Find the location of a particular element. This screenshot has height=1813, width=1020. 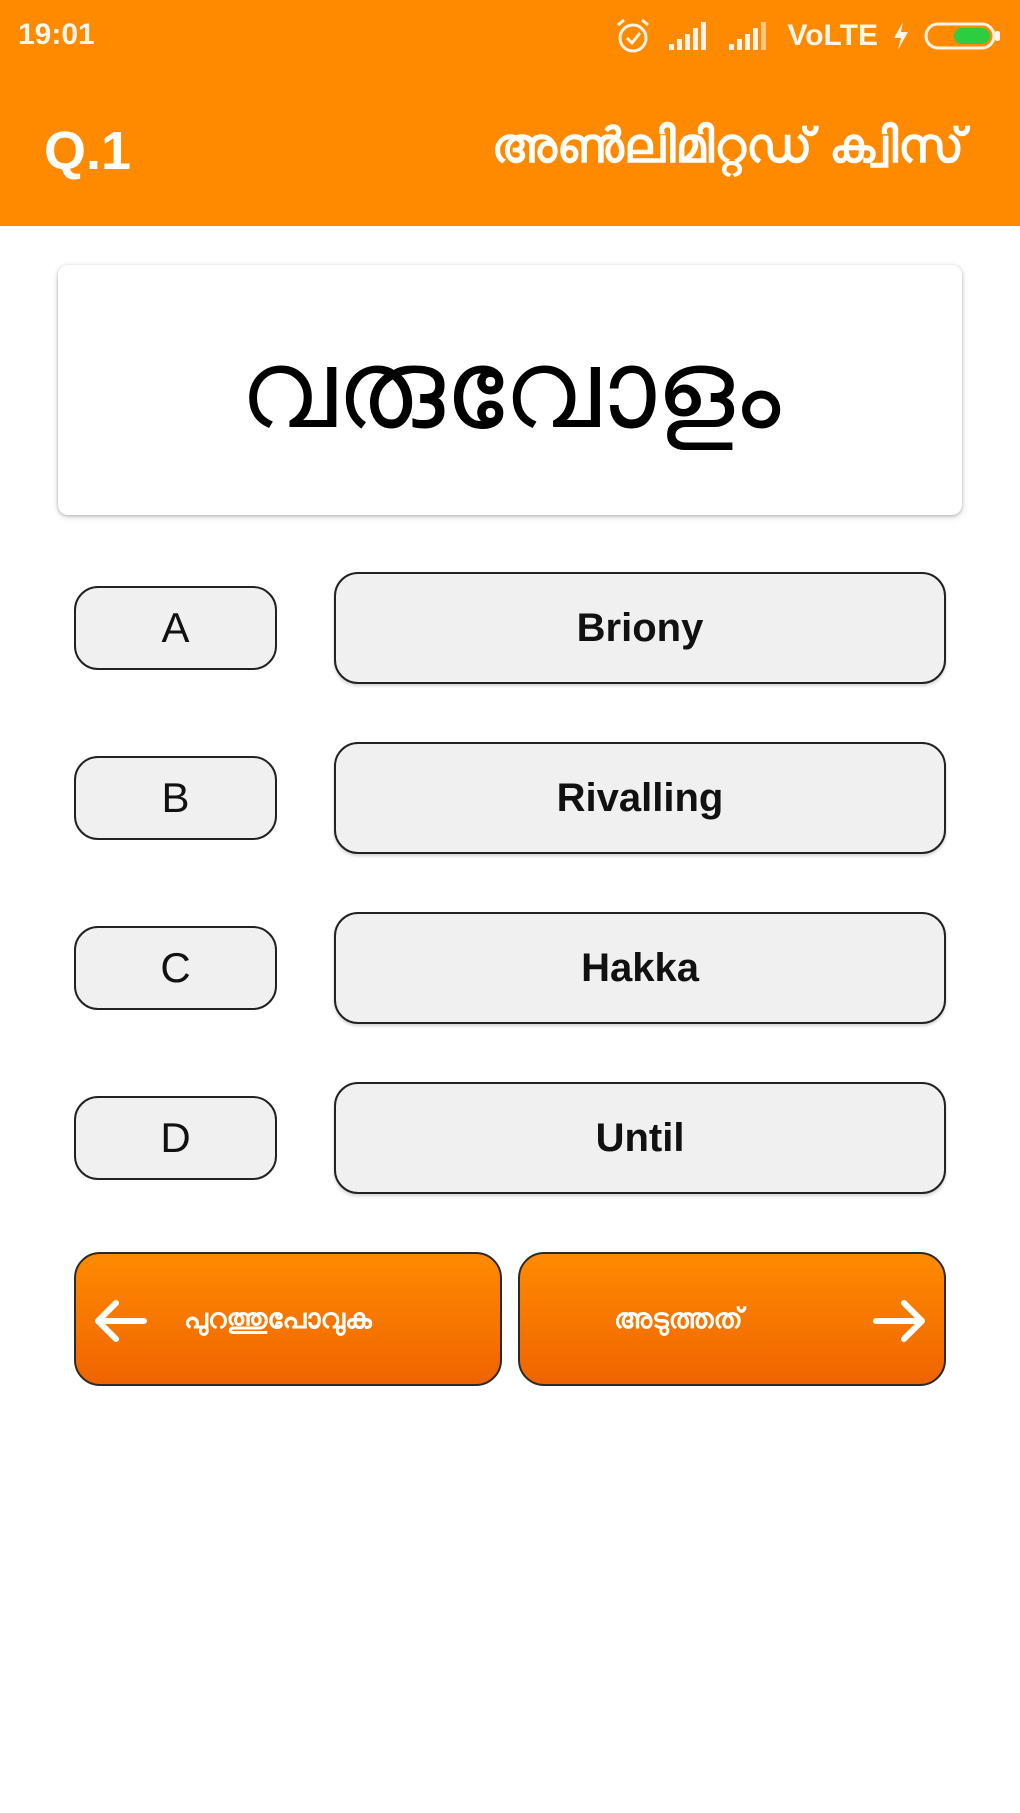

status-bar: 19:01 VoLTE is located at coordinates (510, 36).